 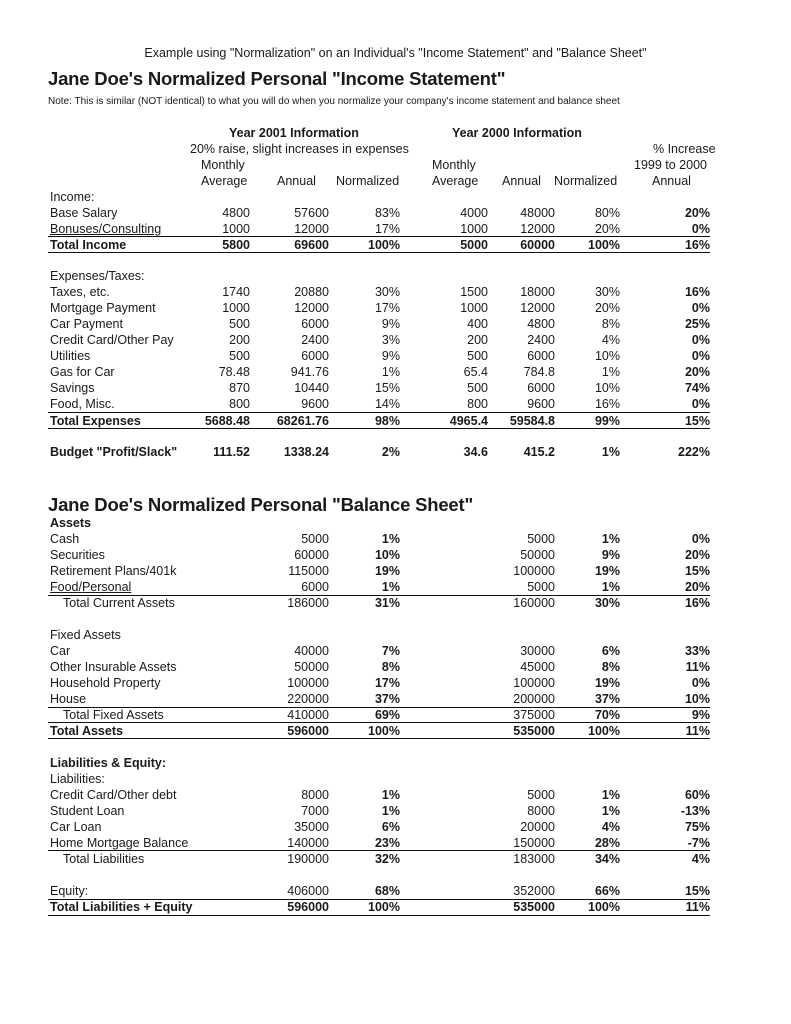 What do you see at coordinates (379, 827) in the screenshot?
I see `liability-row: Car Loan 35000 6% 20000 4% 75%` at bounding box center [379, 827].